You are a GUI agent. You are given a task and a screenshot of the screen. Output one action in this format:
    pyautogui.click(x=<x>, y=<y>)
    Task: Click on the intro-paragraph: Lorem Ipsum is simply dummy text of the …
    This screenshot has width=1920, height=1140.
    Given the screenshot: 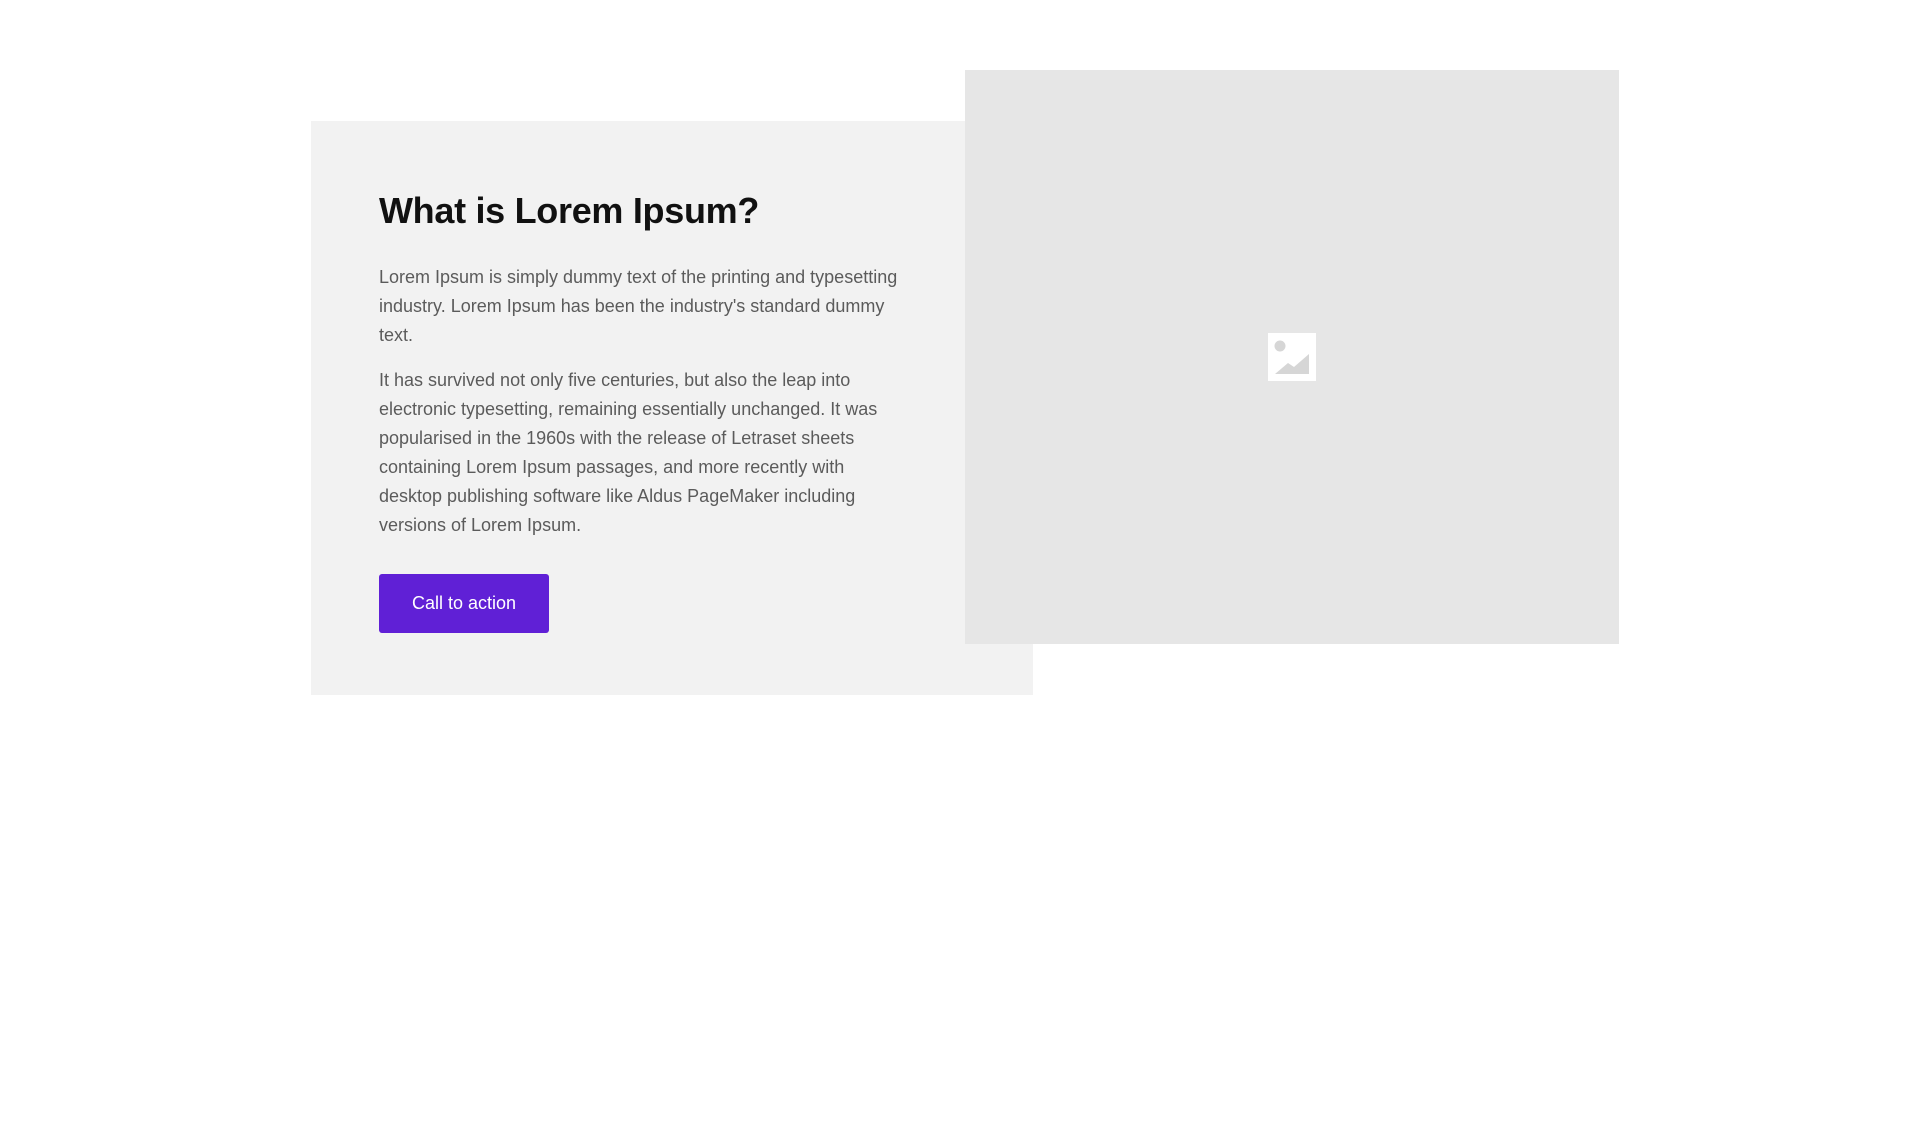 What is the action you would take?
    pyautogui.click(x=638, y=306)
    